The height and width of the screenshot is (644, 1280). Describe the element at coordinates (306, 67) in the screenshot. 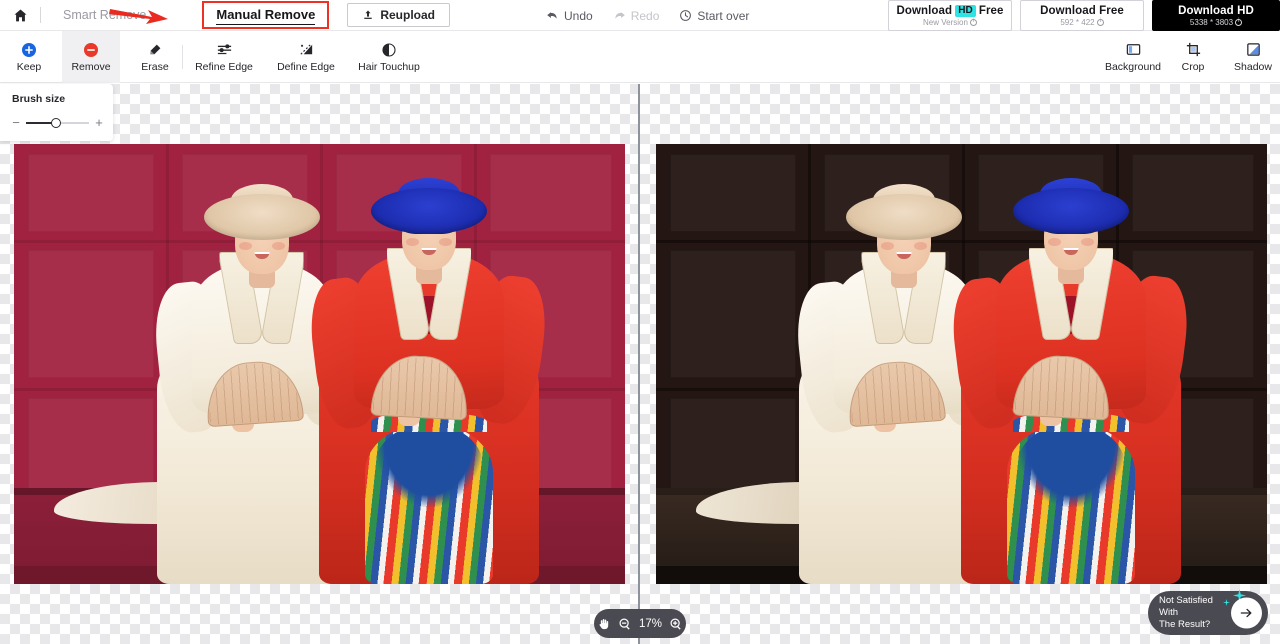

I see `tool-define-edge-label: Define Edge` at that location.